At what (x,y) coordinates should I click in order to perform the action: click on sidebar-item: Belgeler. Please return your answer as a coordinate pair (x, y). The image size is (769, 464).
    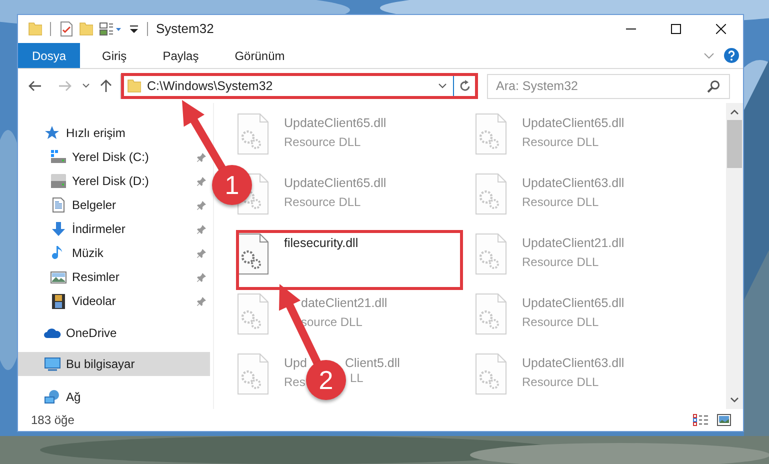
    Looking at the image, I should click on (85, 205).